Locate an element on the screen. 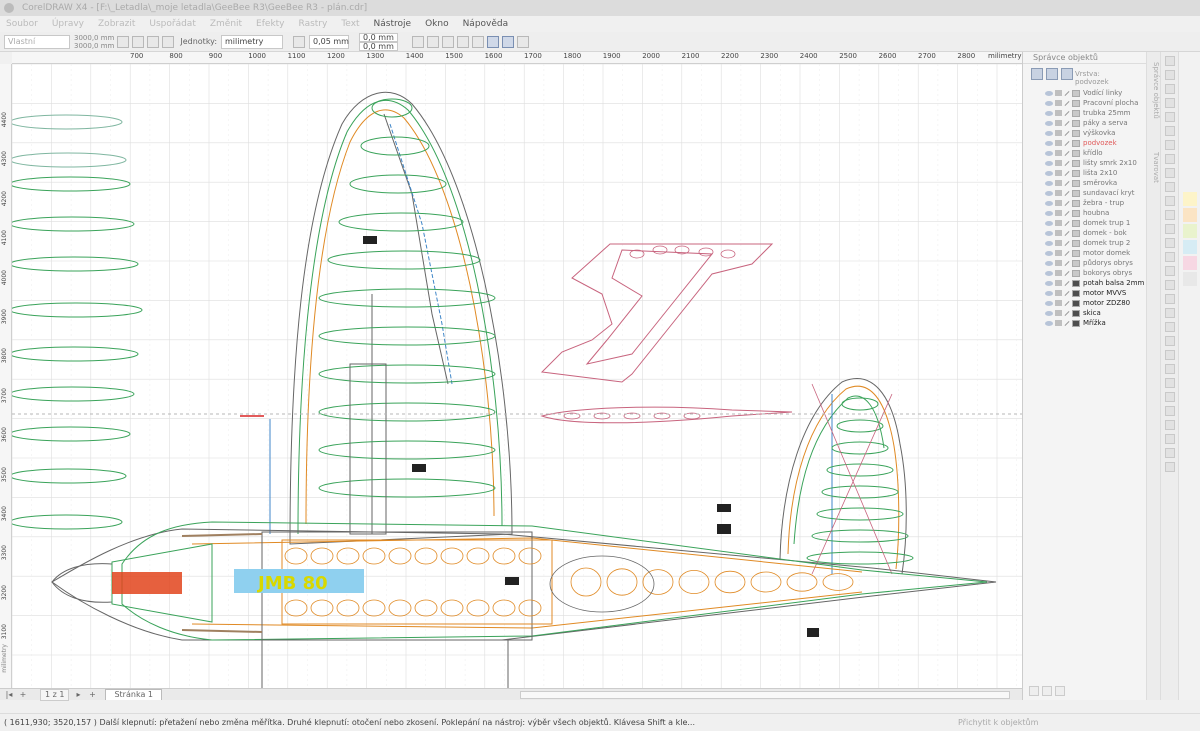 Image resolution: width=1200 pixels, height=731 pixels. layer-name: podvozek is located at coordinates (1100, 143).